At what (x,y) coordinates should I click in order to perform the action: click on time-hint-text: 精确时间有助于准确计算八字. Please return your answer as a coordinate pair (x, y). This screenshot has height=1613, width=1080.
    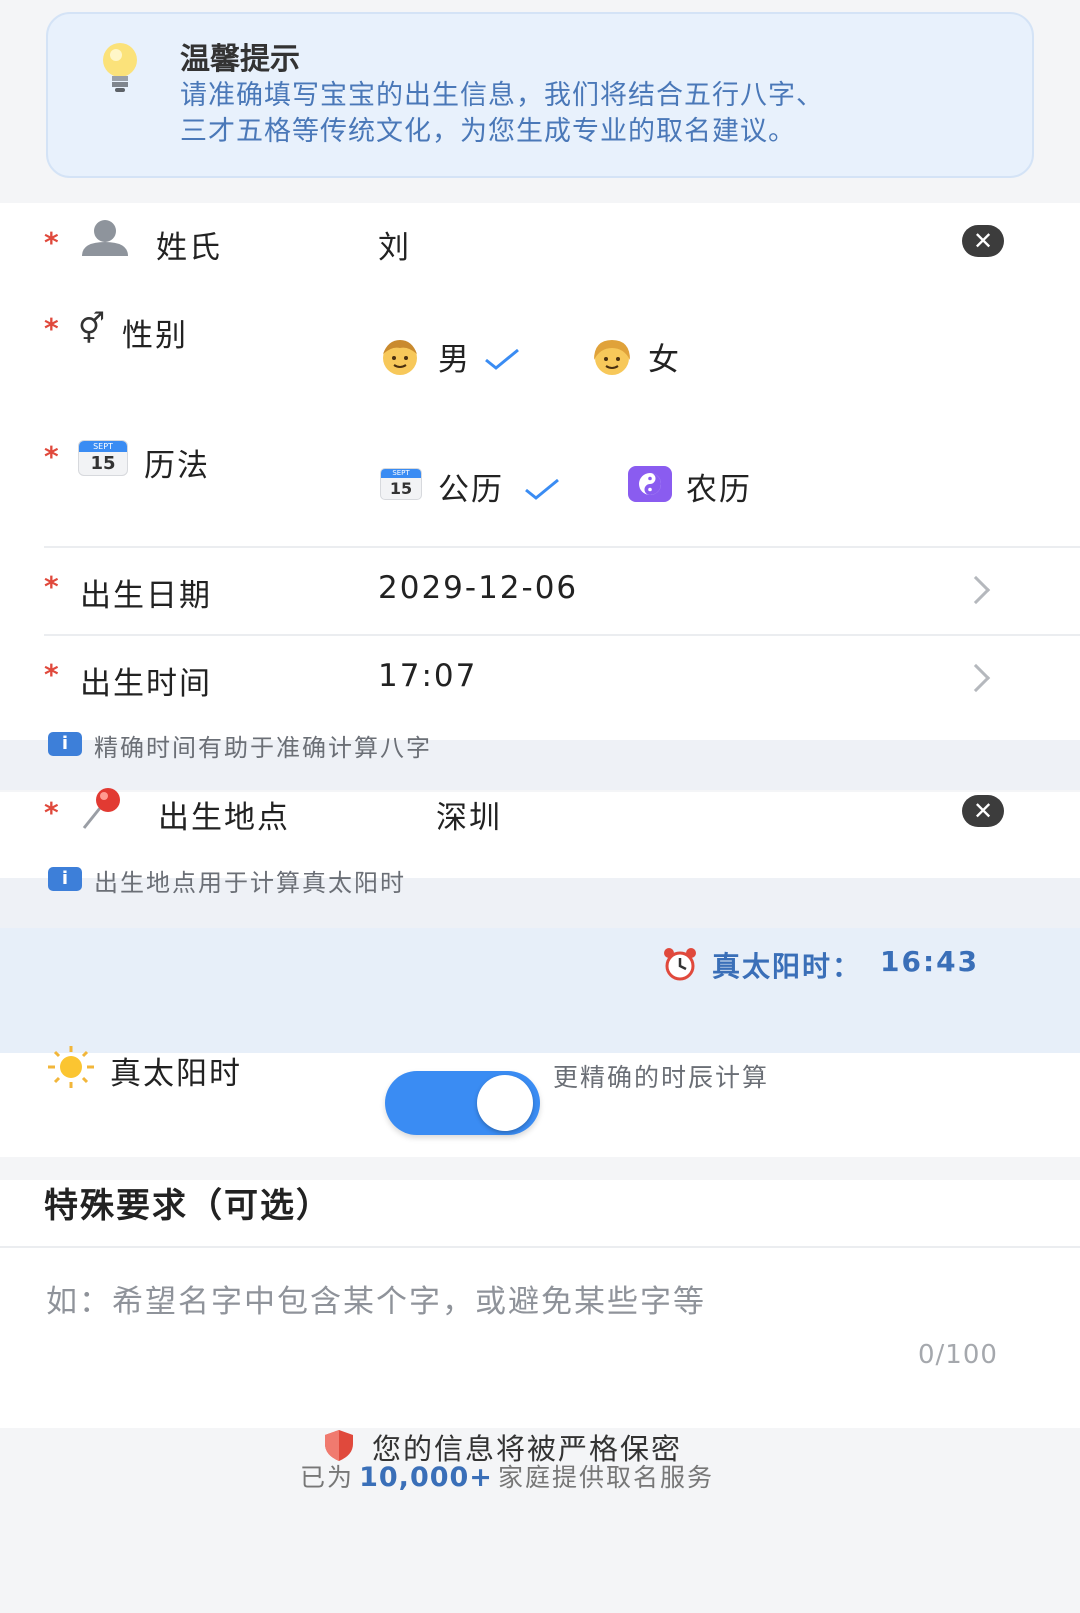
    Looking at the image, I should click on (263, 748).